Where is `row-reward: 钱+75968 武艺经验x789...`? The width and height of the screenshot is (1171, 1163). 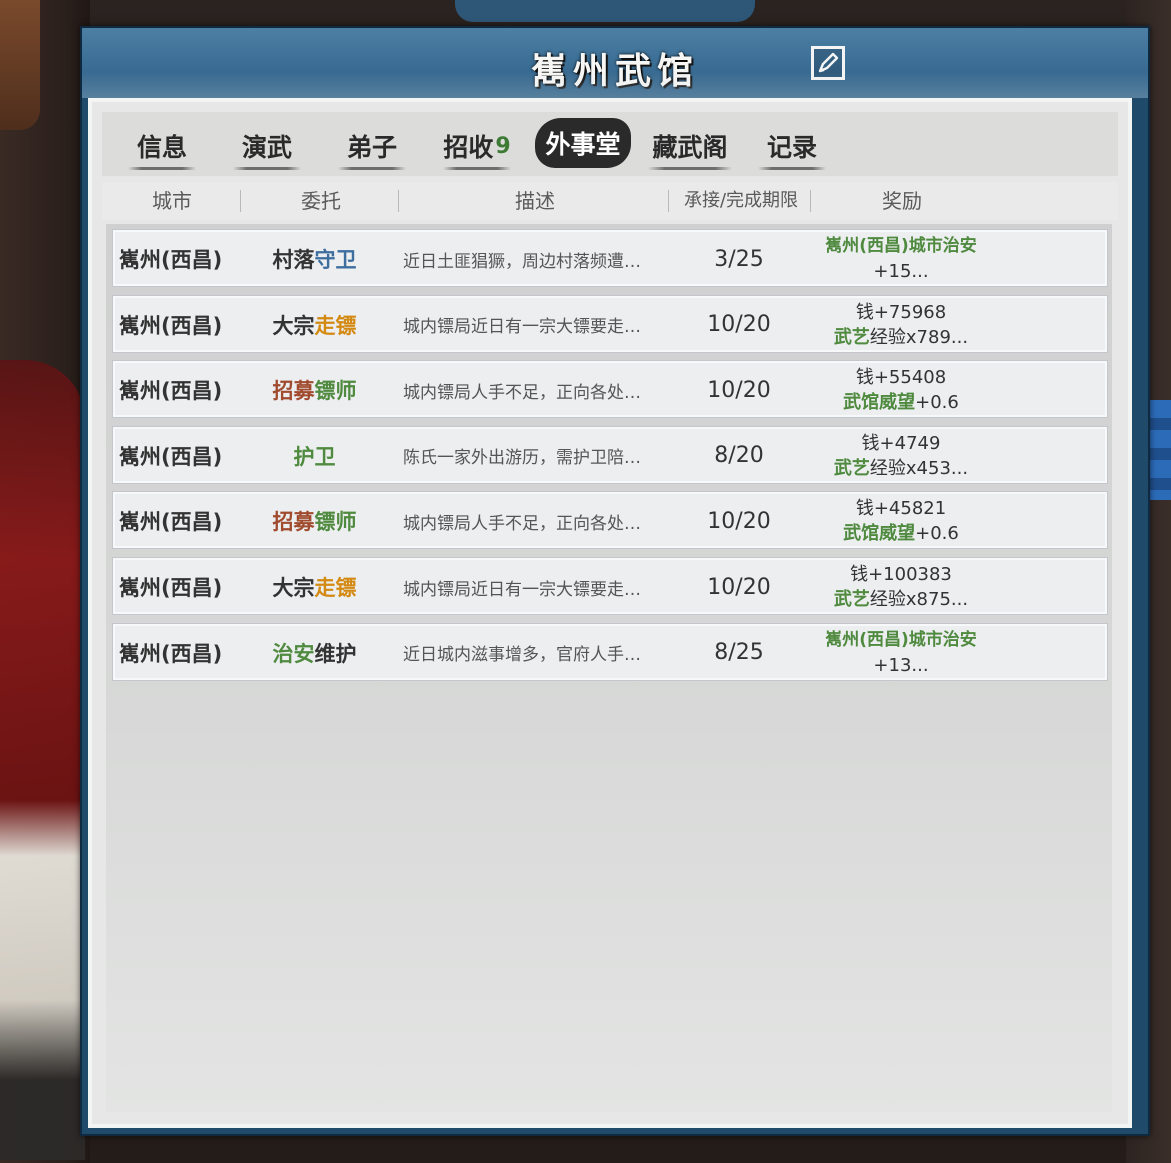 row-reward: 钱+75968 武艺经验x789... is located at coordinates (901, 325).